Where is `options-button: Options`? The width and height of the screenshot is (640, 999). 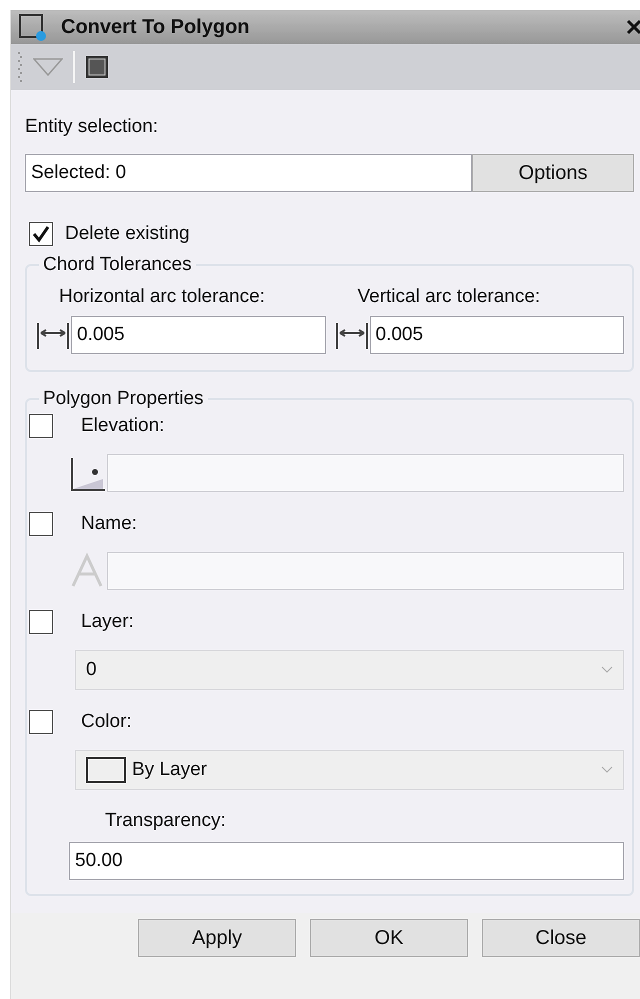 options-button: Options is located at coordinates (553, 173).